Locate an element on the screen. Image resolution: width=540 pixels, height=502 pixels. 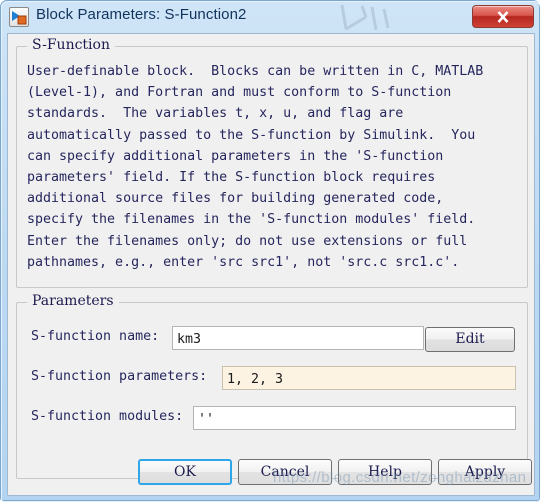
title-bar: Block Parameters: S-Function2 is located at coordinates (271, 17).